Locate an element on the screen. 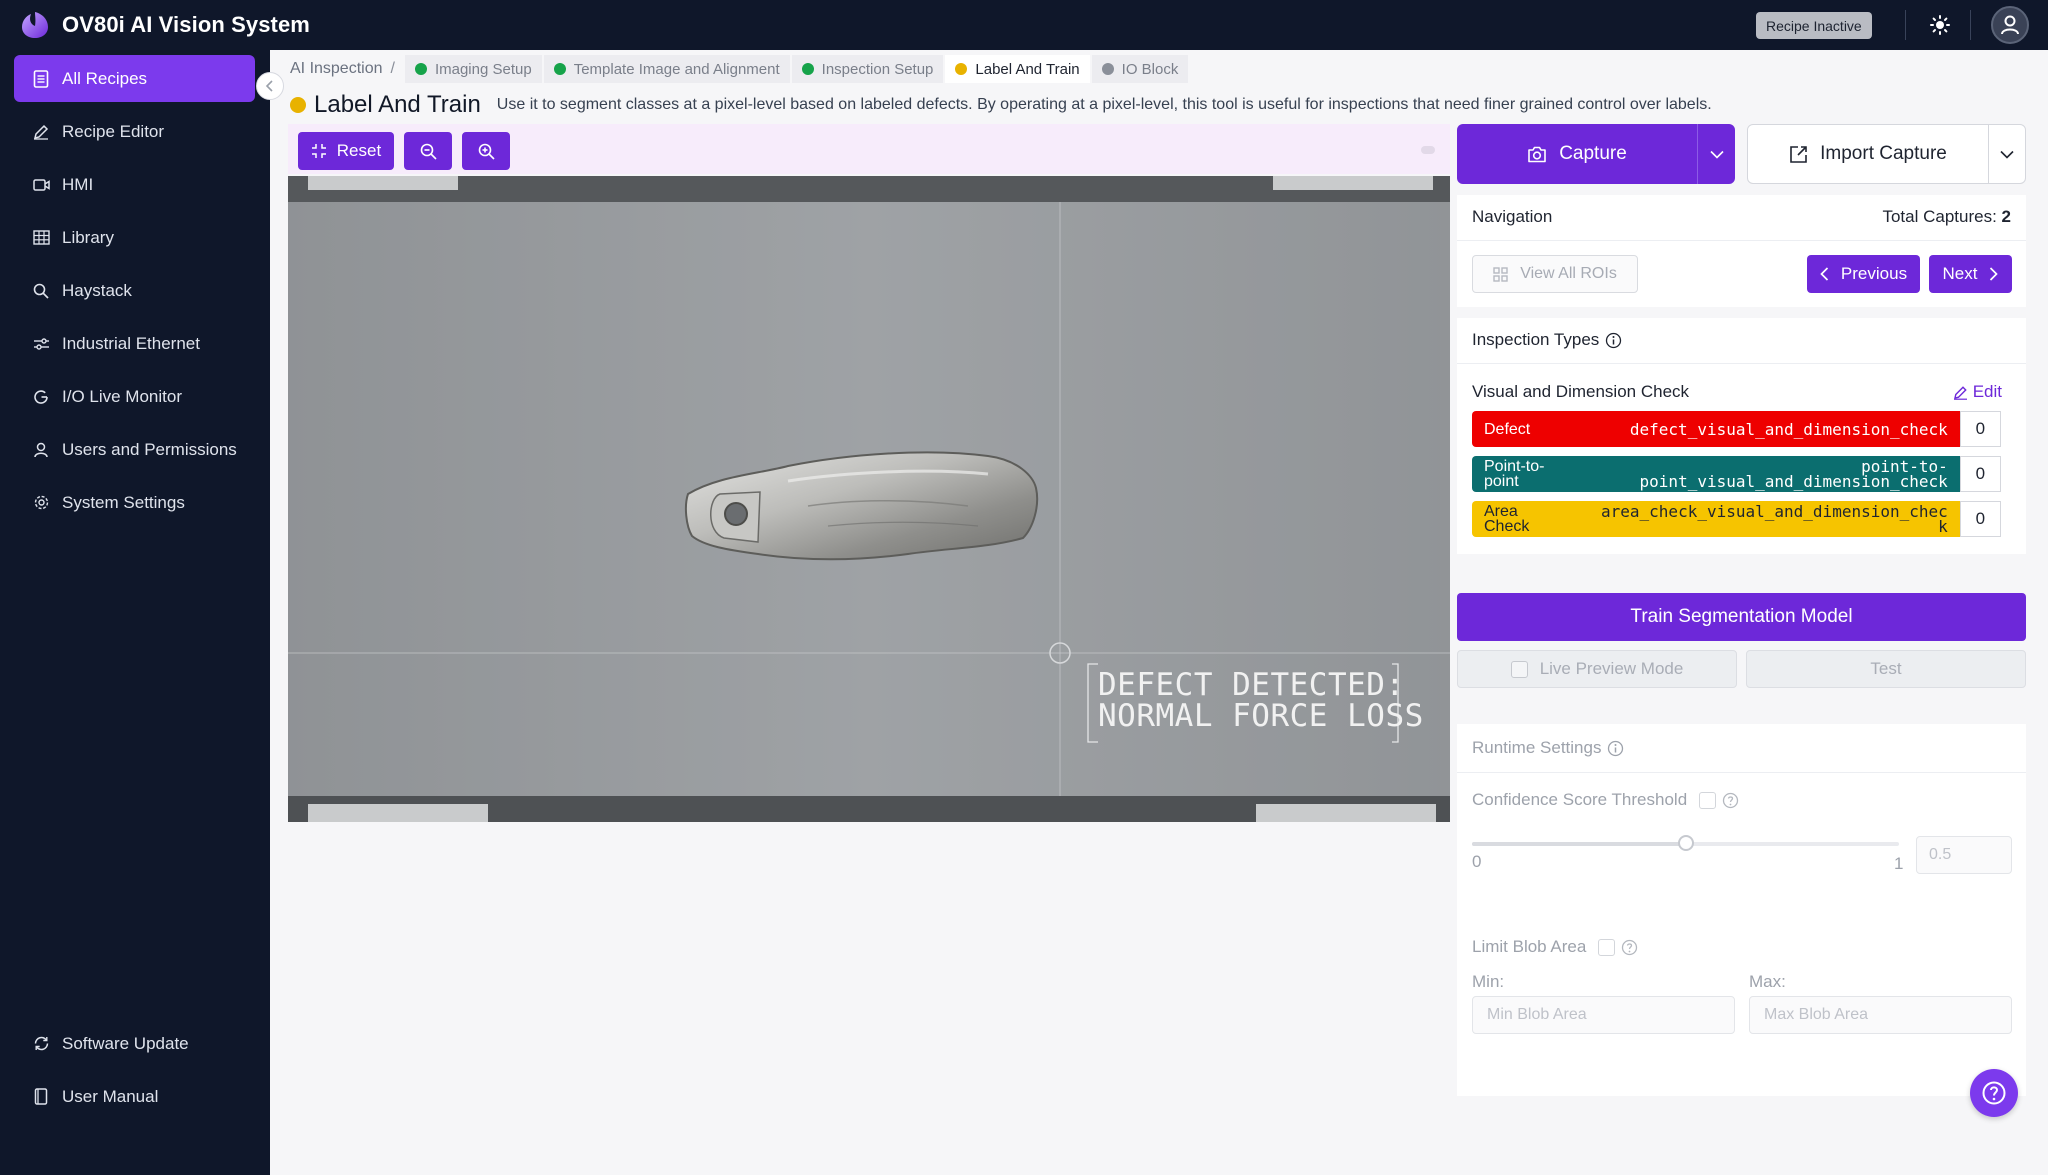 The height and width of the screenshot is (1175, 2048). confidence-threshold-label: Confidence Score Threshold is located at coordinates (1580, 799).